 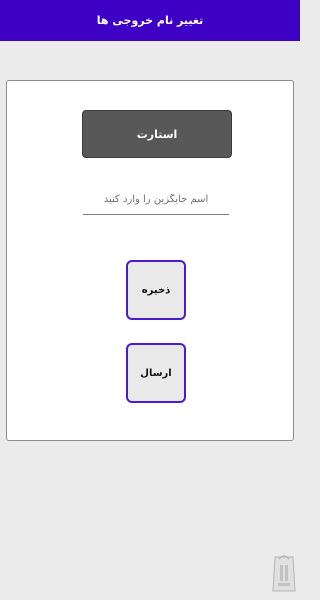 I want to click on save-button: ذخیره, so click(x=156, y=290).